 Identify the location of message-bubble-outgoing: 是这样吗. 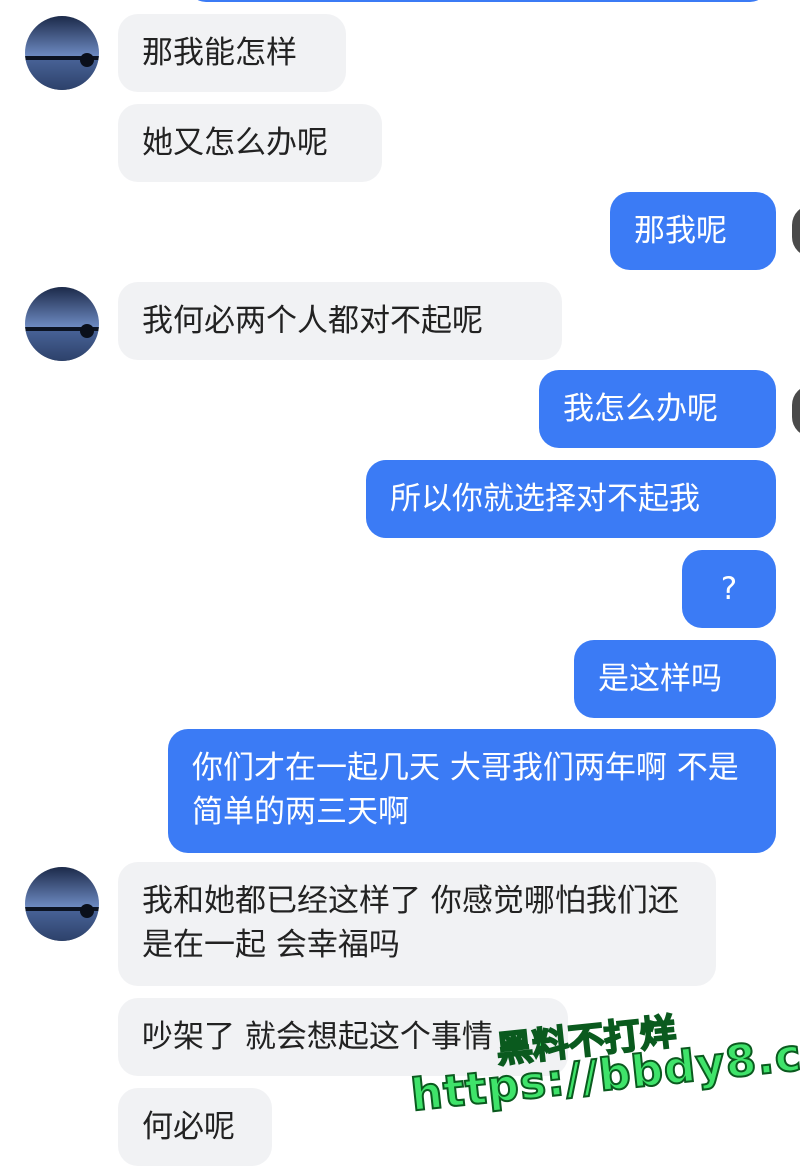
(675, 679).